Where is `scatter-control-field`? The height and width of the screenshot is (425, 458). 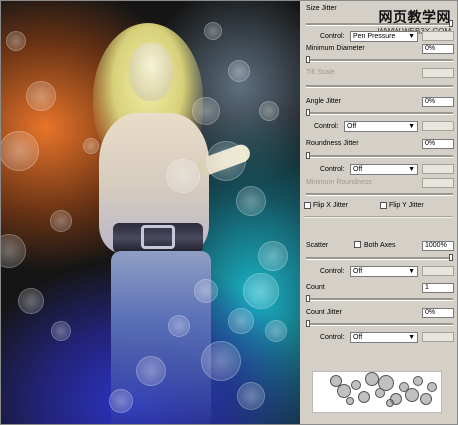
scatter-control-field is located at coordinates (438, 271).